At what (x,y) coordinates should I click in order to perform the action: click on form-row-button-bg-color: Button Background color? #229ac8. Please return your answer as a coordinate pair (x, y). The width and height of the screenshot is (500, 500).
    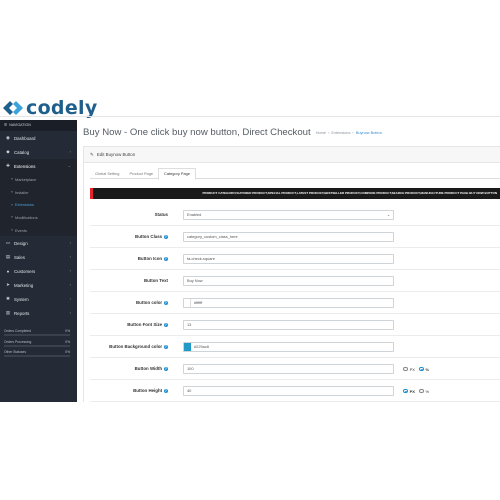
    Looking at the image, I should click on (295, 347).